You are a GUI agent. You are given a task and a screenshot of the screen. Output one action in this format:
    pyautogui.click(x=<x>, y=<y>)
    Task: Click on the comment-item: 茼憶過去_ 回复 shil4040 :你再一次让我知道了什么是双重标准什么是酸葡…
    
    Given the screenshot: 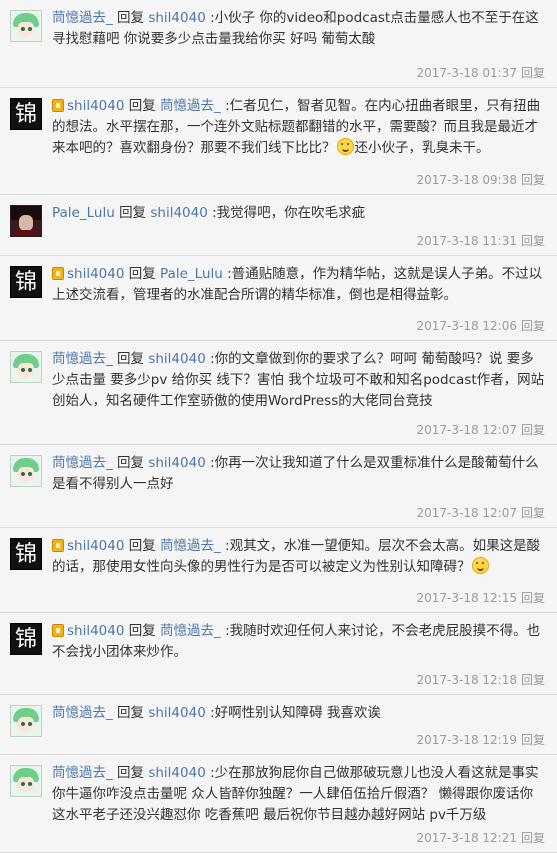 What is the action you would take?
    pyautogui.click(x=278, y=486)
    